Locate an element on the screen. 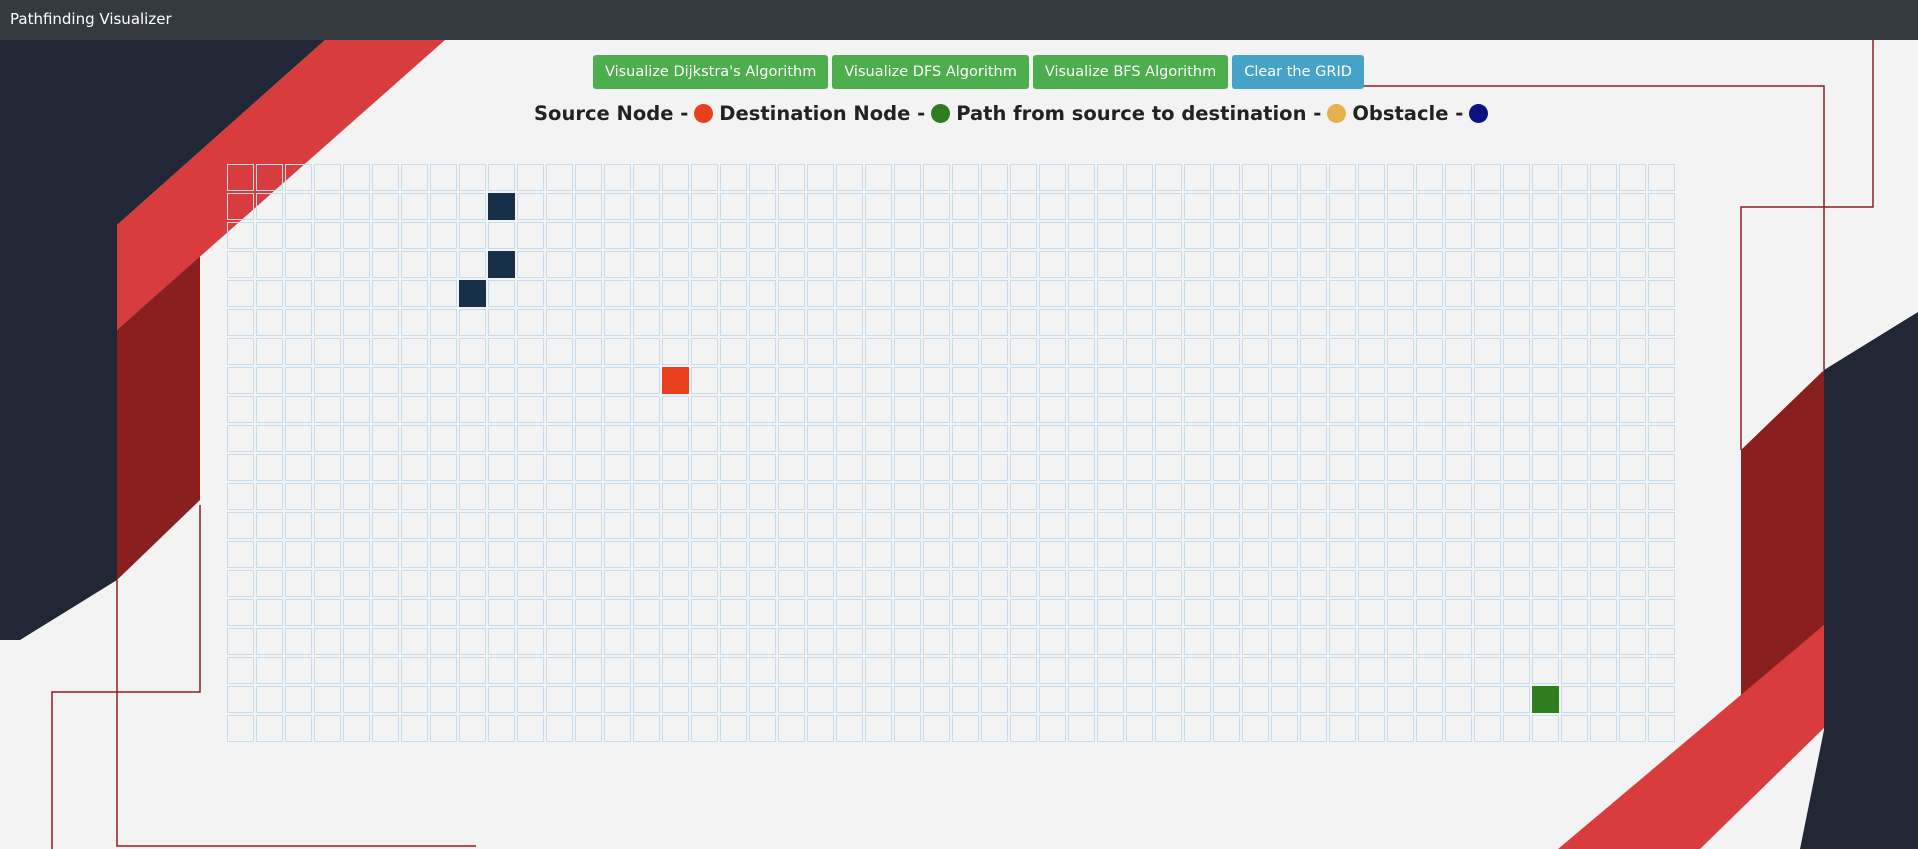 Image resolution: width=1918 pixels, height=849 pixels. destination-node-cell is located at coordinates (1545, 699).